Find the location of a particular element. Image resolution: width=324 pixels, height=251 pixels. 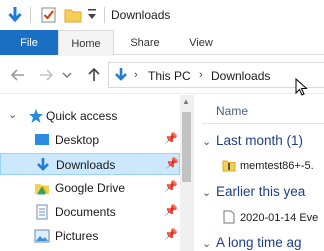

recent-locations-button is located at coordinates (67, 75).